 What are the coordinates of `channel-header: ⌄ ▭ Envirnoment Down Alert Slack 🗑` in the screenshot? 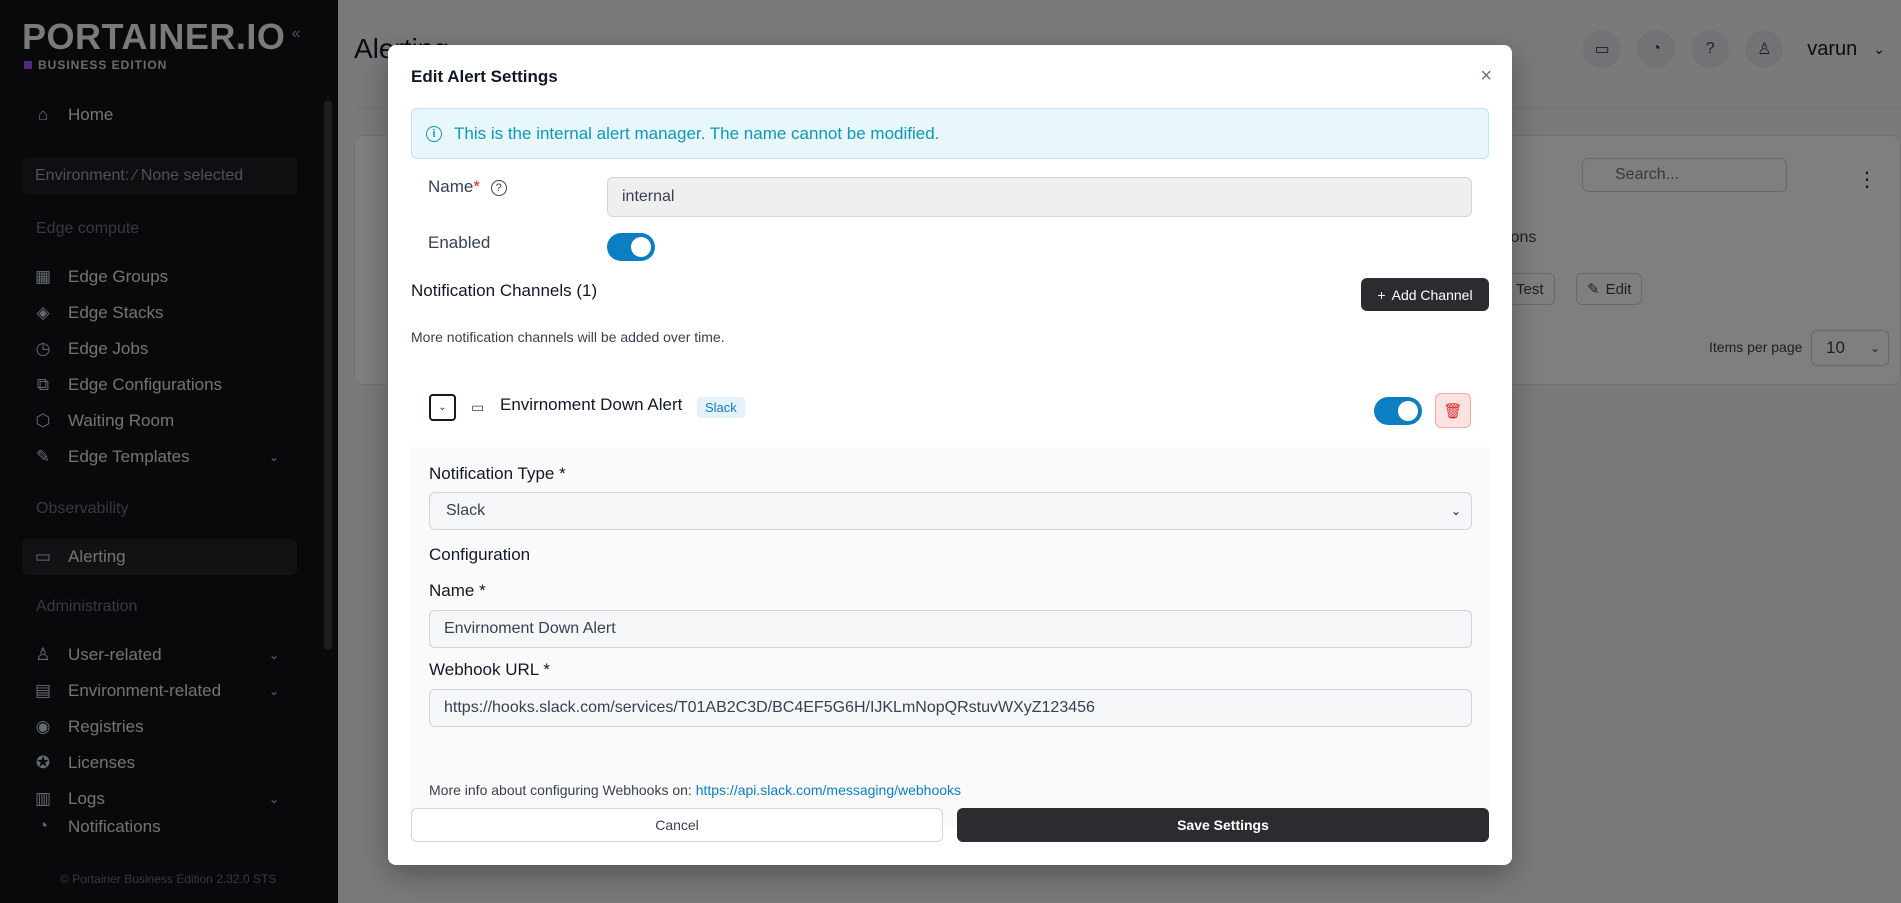 It's located at (950, 411).